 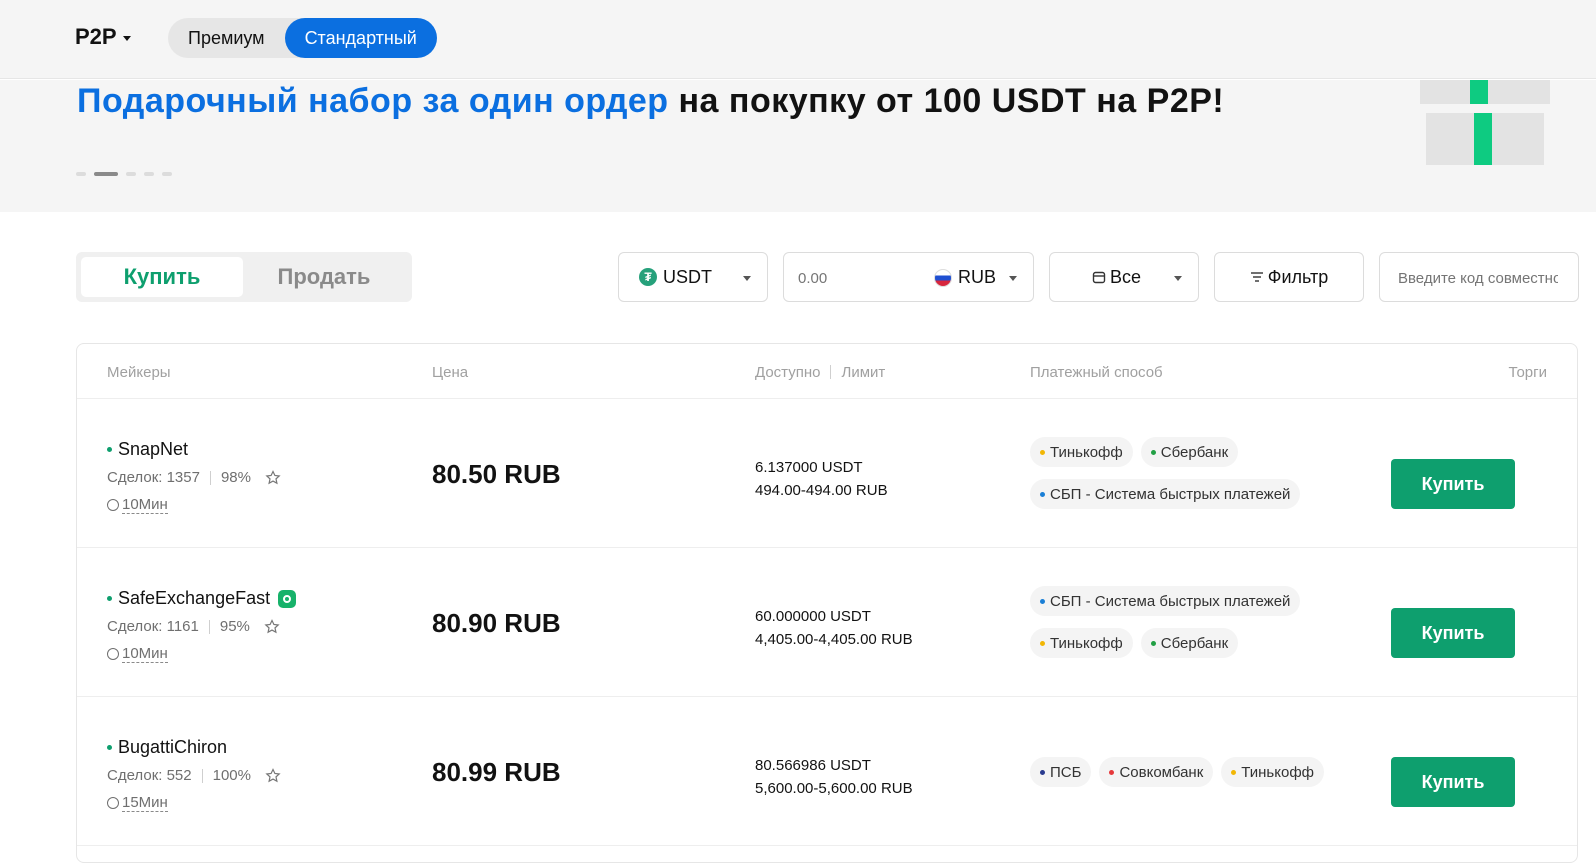 What do you see at coordinates (145, 654) in the screenshot?
I see `payment-time-value: 10Мин` at bounding box center [145, 654].